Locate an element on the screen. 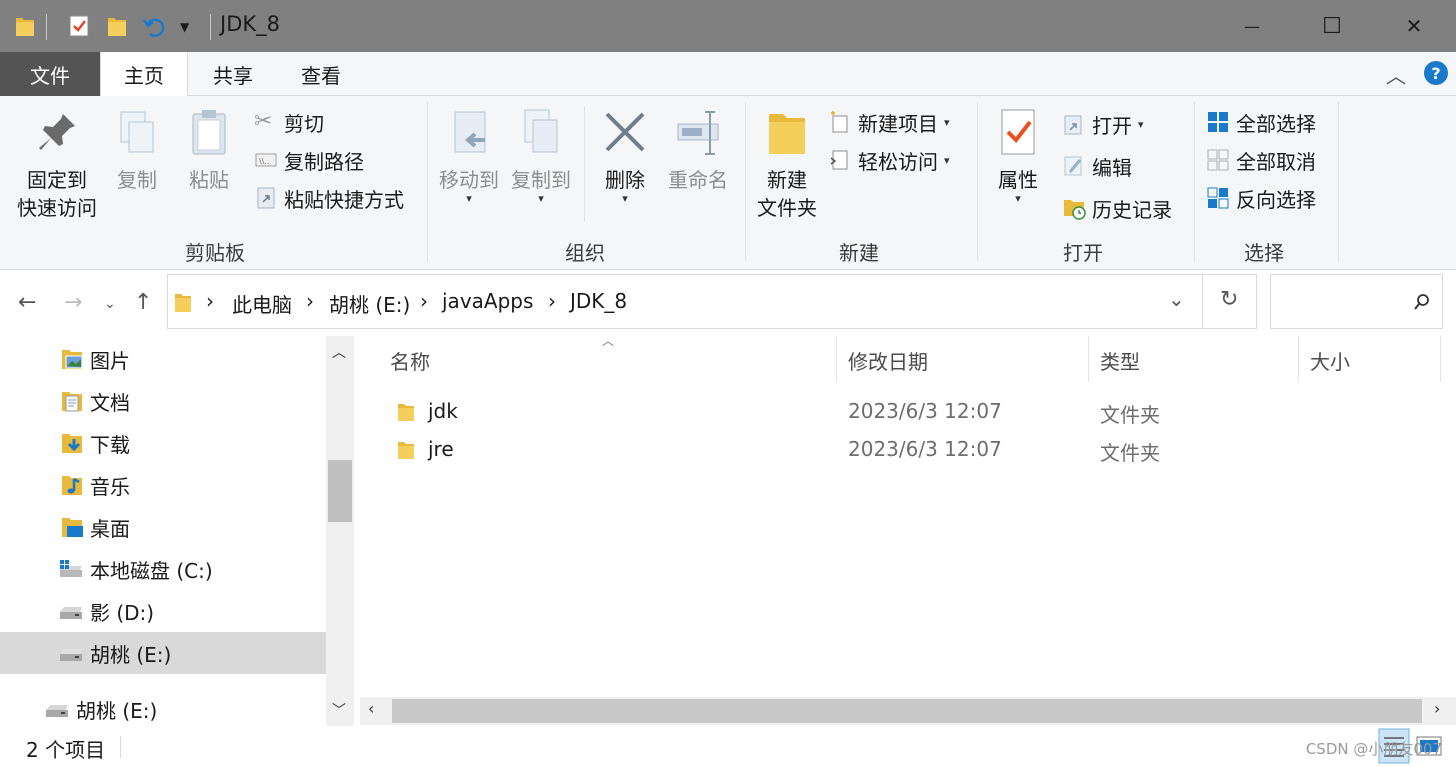 The height and width of the screenshot is (767, 1456). delete-button: 删除 ▾ is located at coordinates (625, 155).